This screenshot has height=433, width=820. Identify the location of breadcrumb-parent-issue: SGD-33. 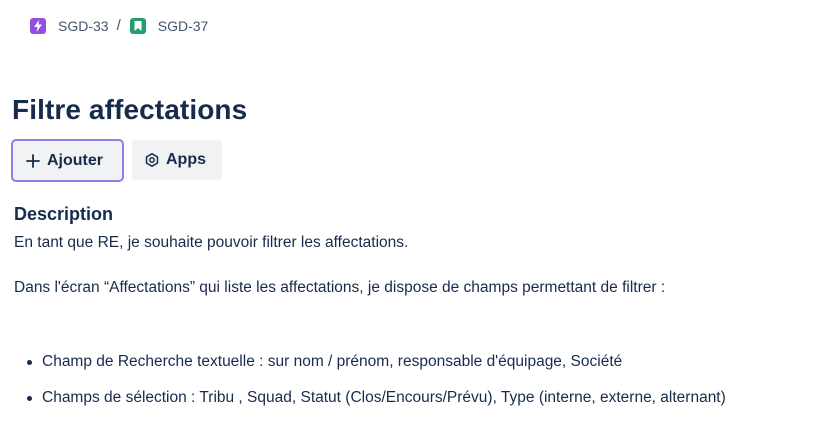
(69, 25).